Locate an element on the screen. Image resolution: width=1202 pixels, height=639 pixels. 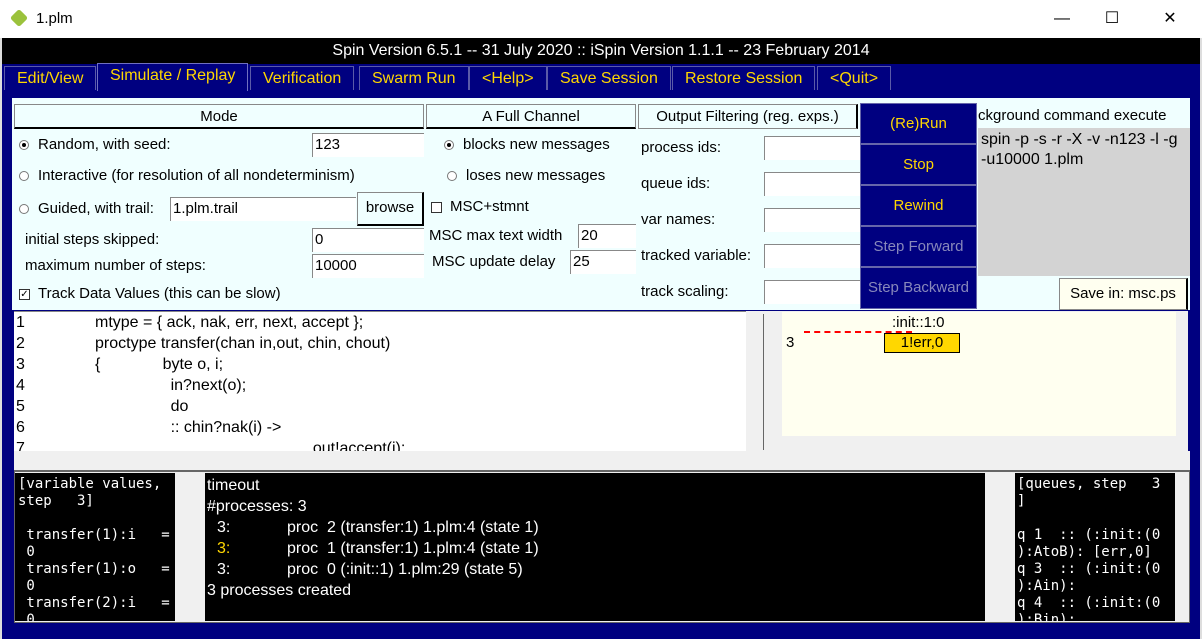
loses-radio: loses new messages is located at coordinates (526, 175).